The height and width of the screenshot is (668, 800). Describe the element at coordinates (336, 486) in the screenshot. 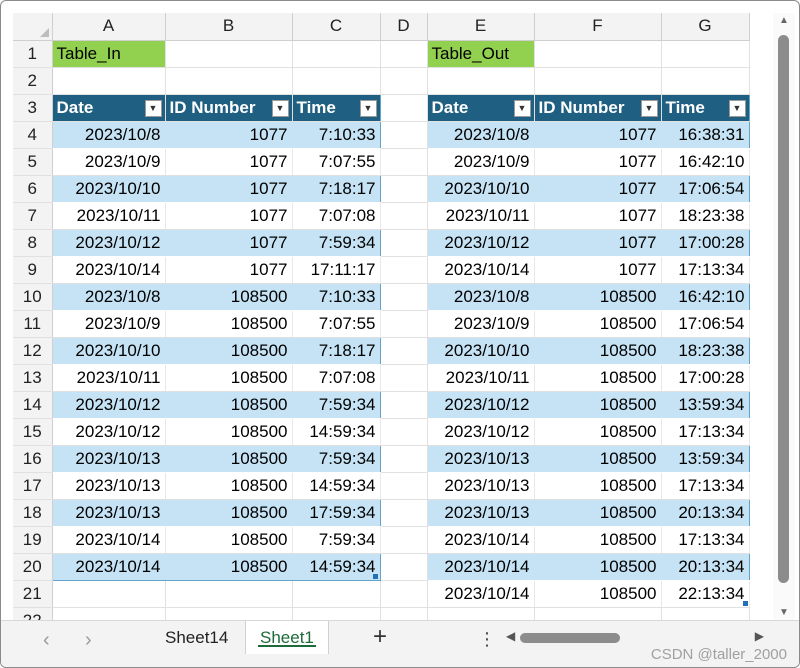

I see `table-in-cell: 14:59:34` at that location.